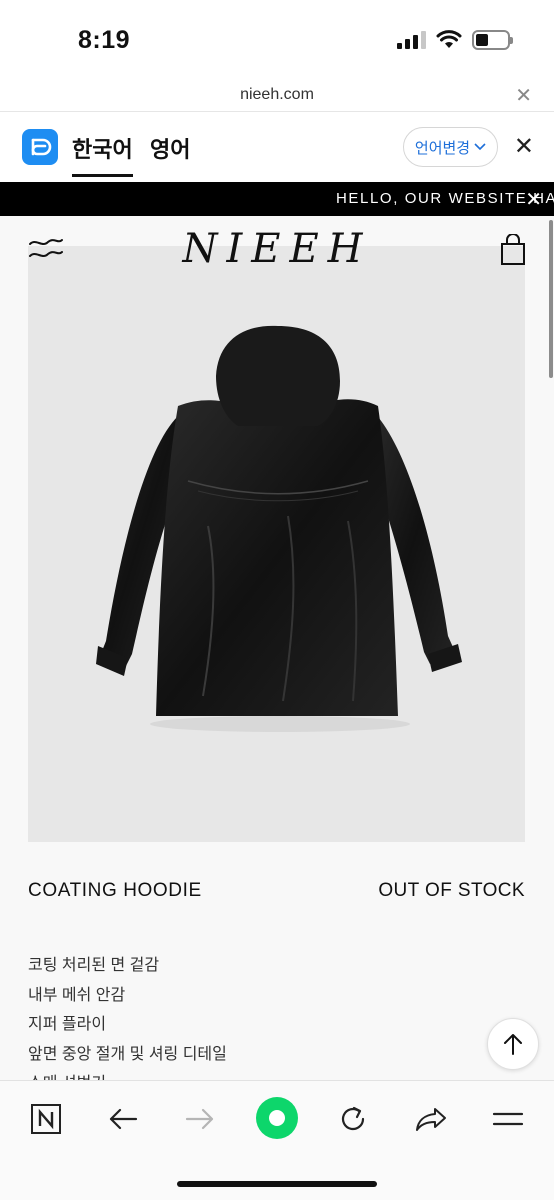 The image size is (554, 1200). Describe the element at coordinates (492, 40) in the screenshot. I see `battery-icon` at that location.